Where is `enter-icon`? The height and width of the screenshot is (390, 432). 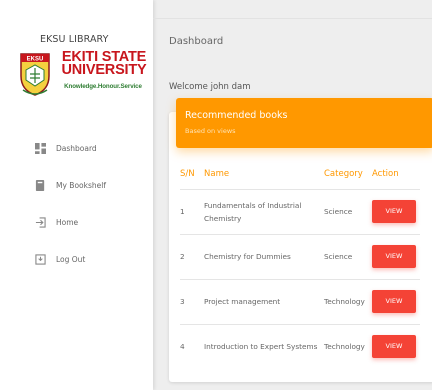 enter-icon is located at coordinates (40, 222).